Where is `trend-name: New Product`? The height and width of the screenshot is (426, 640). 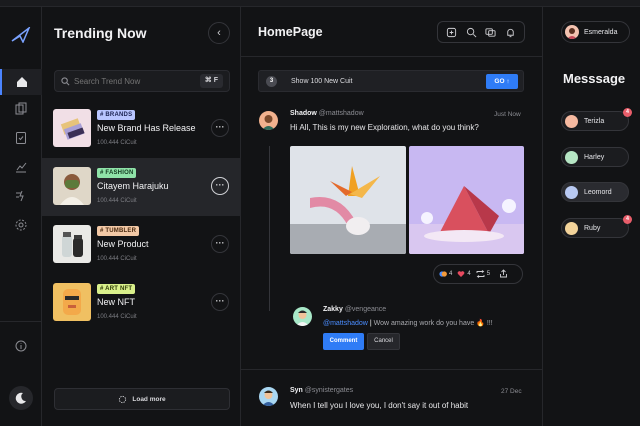 trend-name: New Product is located at coordinates (123, 244).